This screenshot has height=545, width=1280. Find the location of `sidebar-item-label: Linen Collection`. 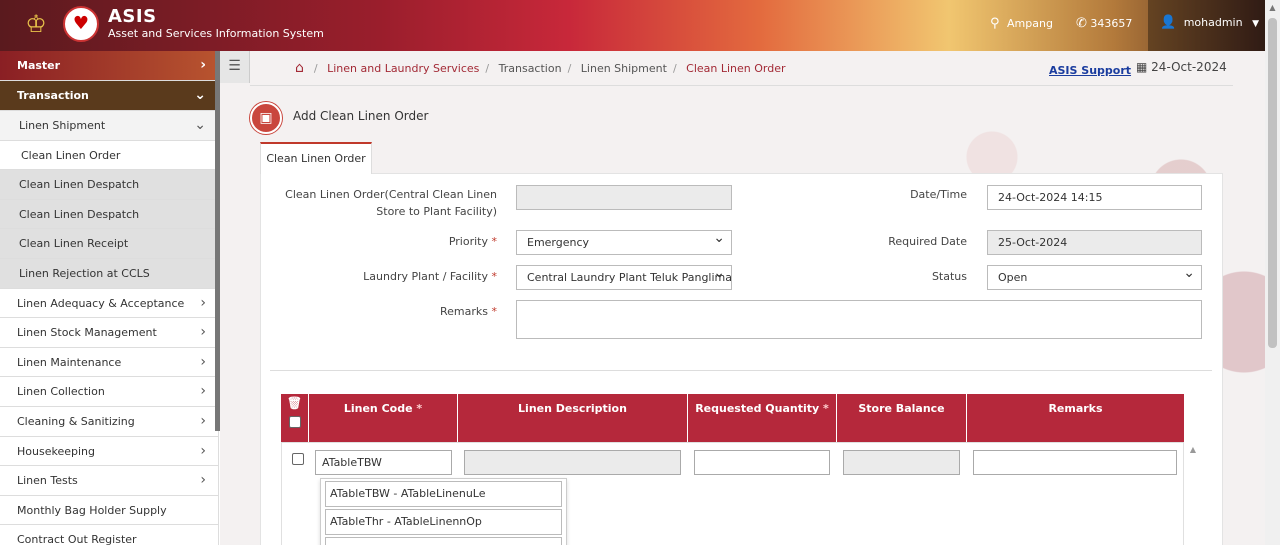

sidebar-item-label: Linen Collection is located at coordinates (61, 392).